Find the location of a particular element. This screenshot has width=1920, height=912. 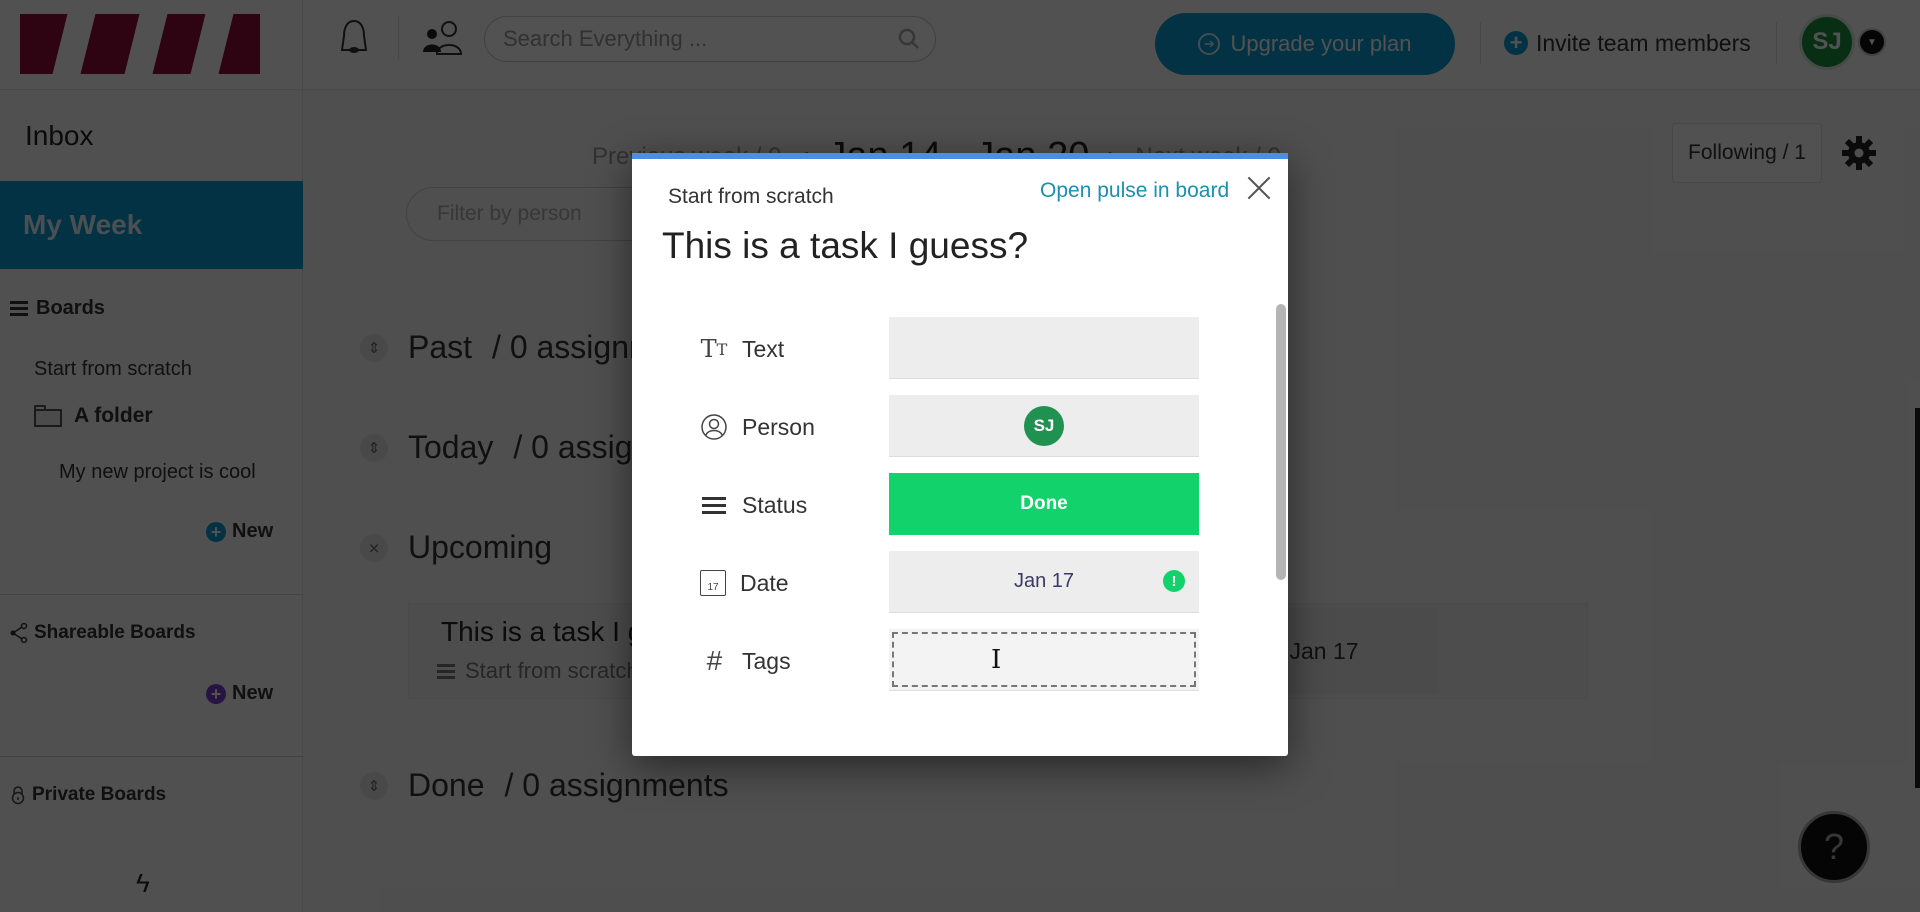

alert-exclamation-icon: ! is located at coordinates (1174, 581).